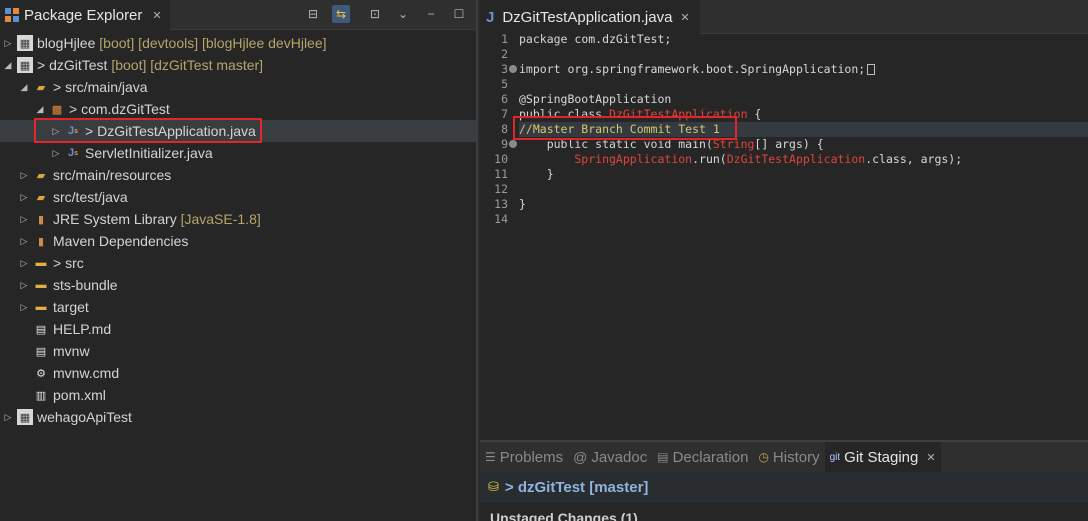  Describe the element at coordinates (341, 14) in the screenshot. I see `link-with-editor-icon: ⇆` at that location.